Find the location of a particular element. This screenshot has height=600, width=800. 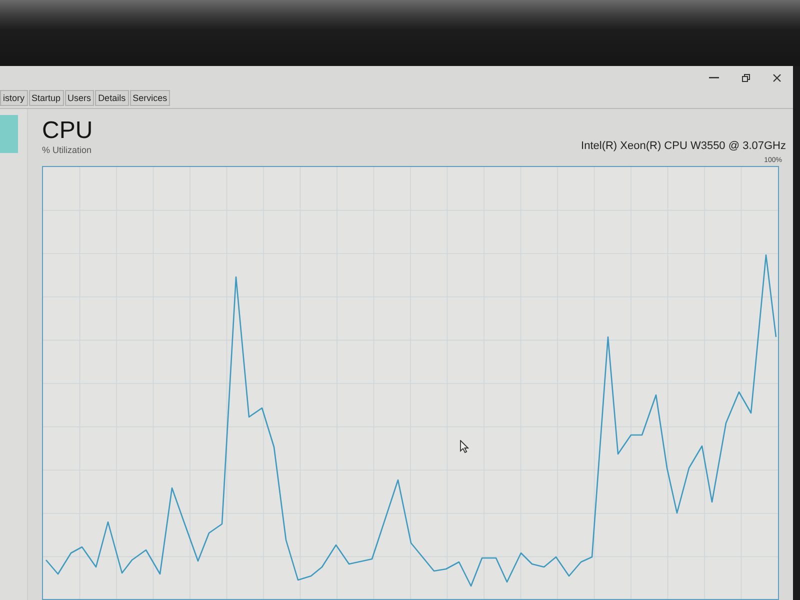

restore-icon is located at coordinates (746, 78).